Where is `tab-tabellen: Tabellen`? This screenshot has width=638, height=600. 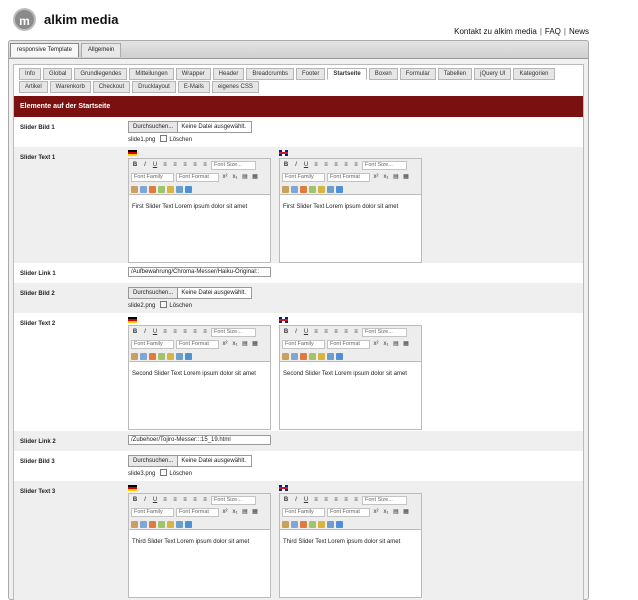 tab-tabellen: Tabellen is located at coordinates (455, 74).